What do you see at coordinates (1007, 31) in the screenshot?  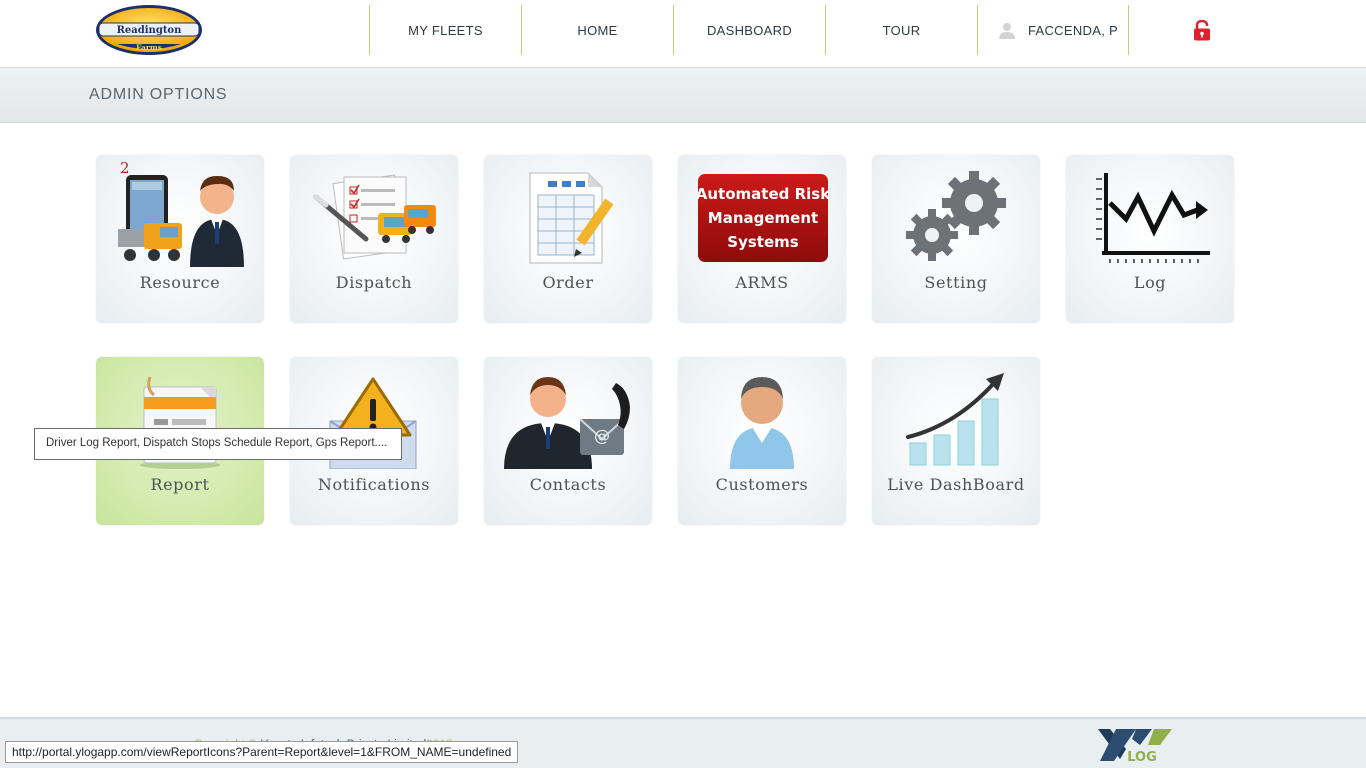 I see `user-avatar-icon` at bounding box center [1007, 31].